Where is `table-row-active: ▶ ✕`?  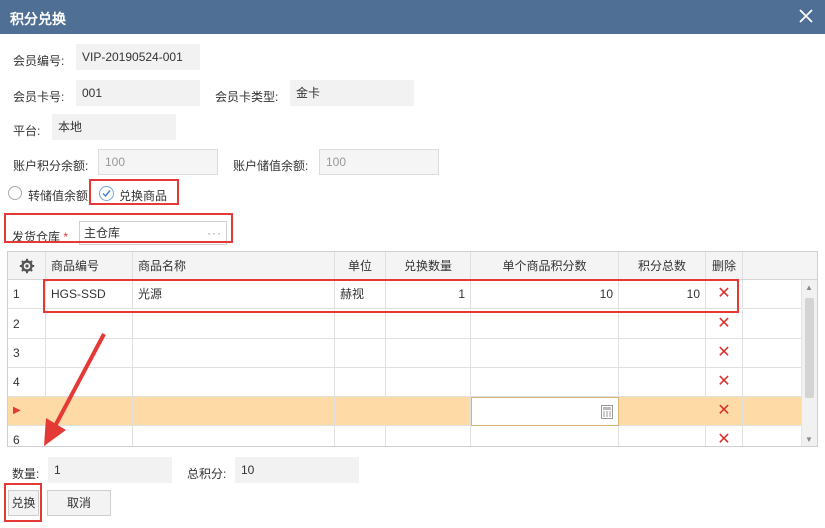
table-row-active: ▶ ✕ is located at coordinates (405, 411).